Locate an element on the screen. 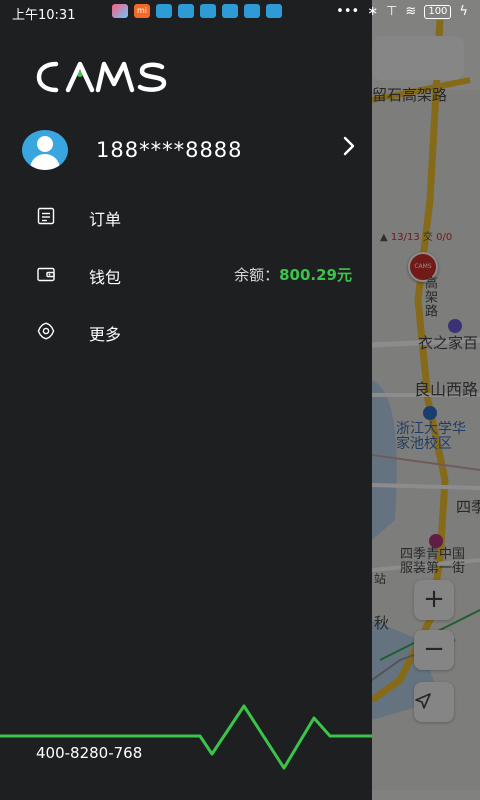 The height and width of the screenshot is (800, 480). status-time: 上午10:31 is located at coordinates (44, 15).